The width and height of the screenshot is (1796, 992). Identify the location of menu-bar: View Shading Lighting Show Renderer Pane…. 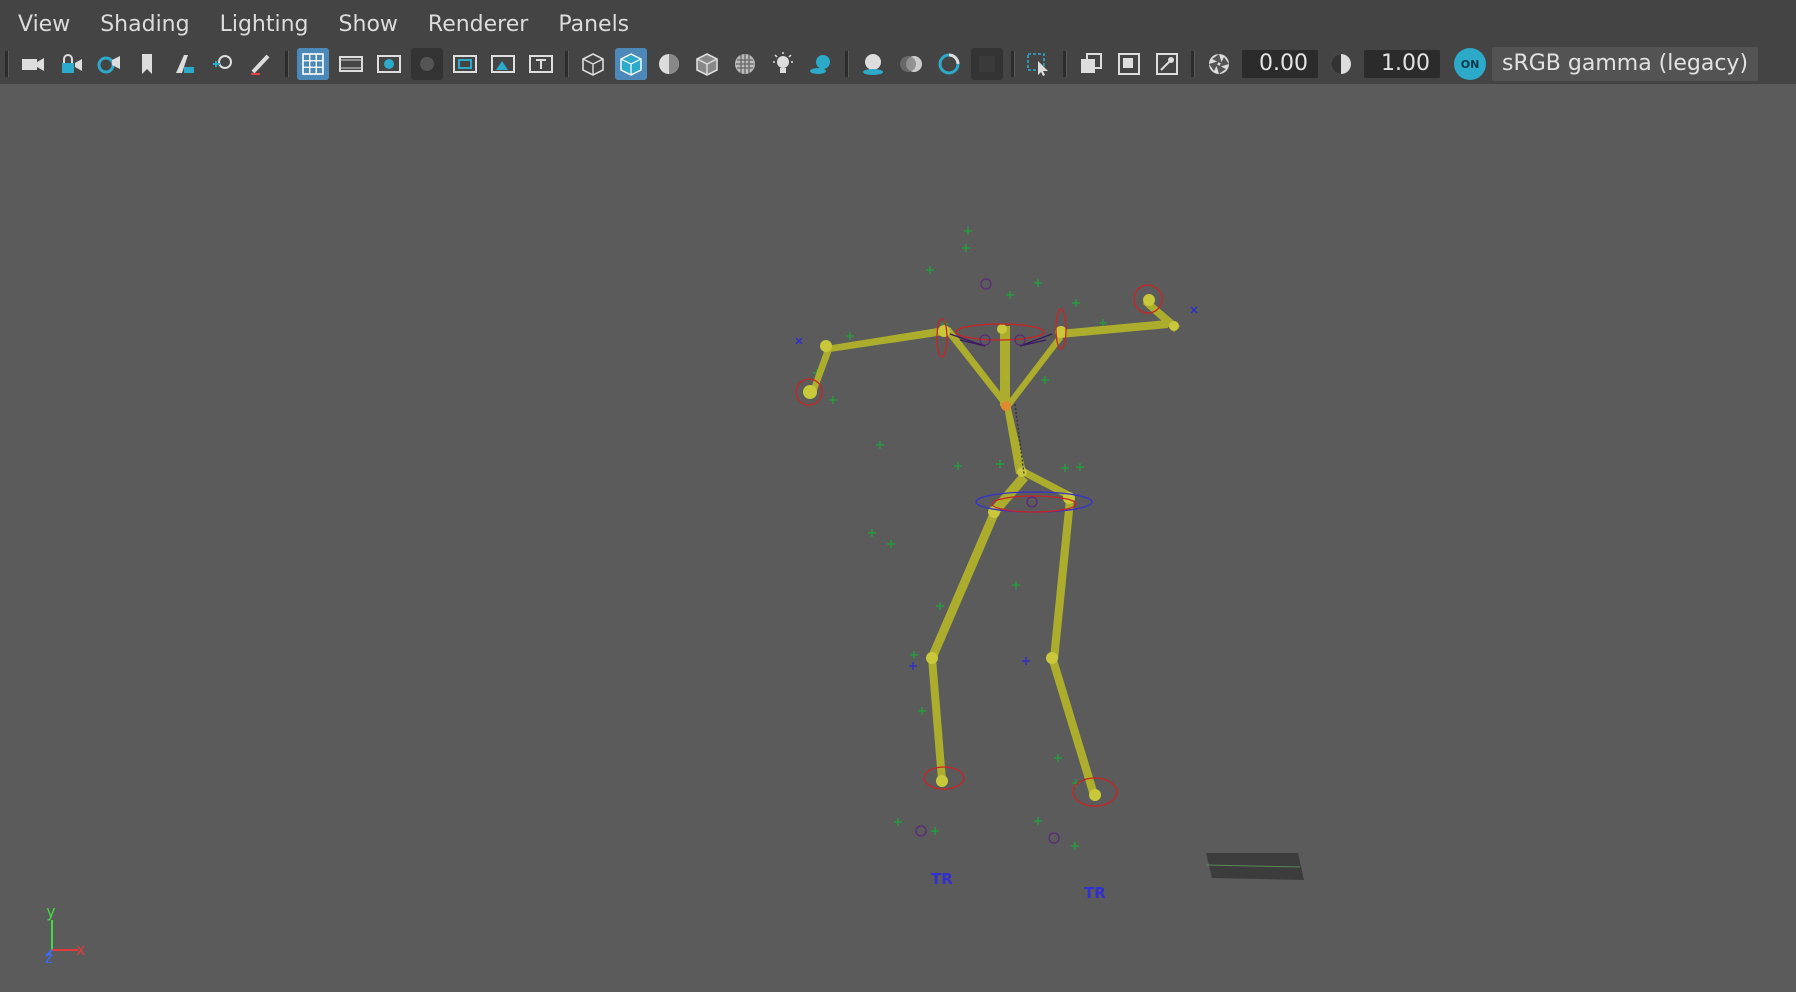
(898, 25).